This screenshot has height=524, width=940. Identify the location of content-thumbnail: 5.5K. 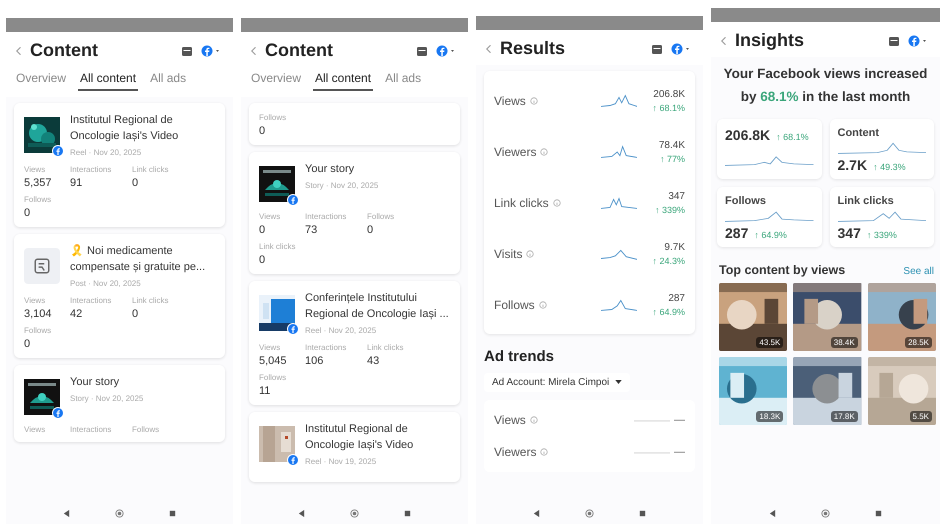
(902, 390).